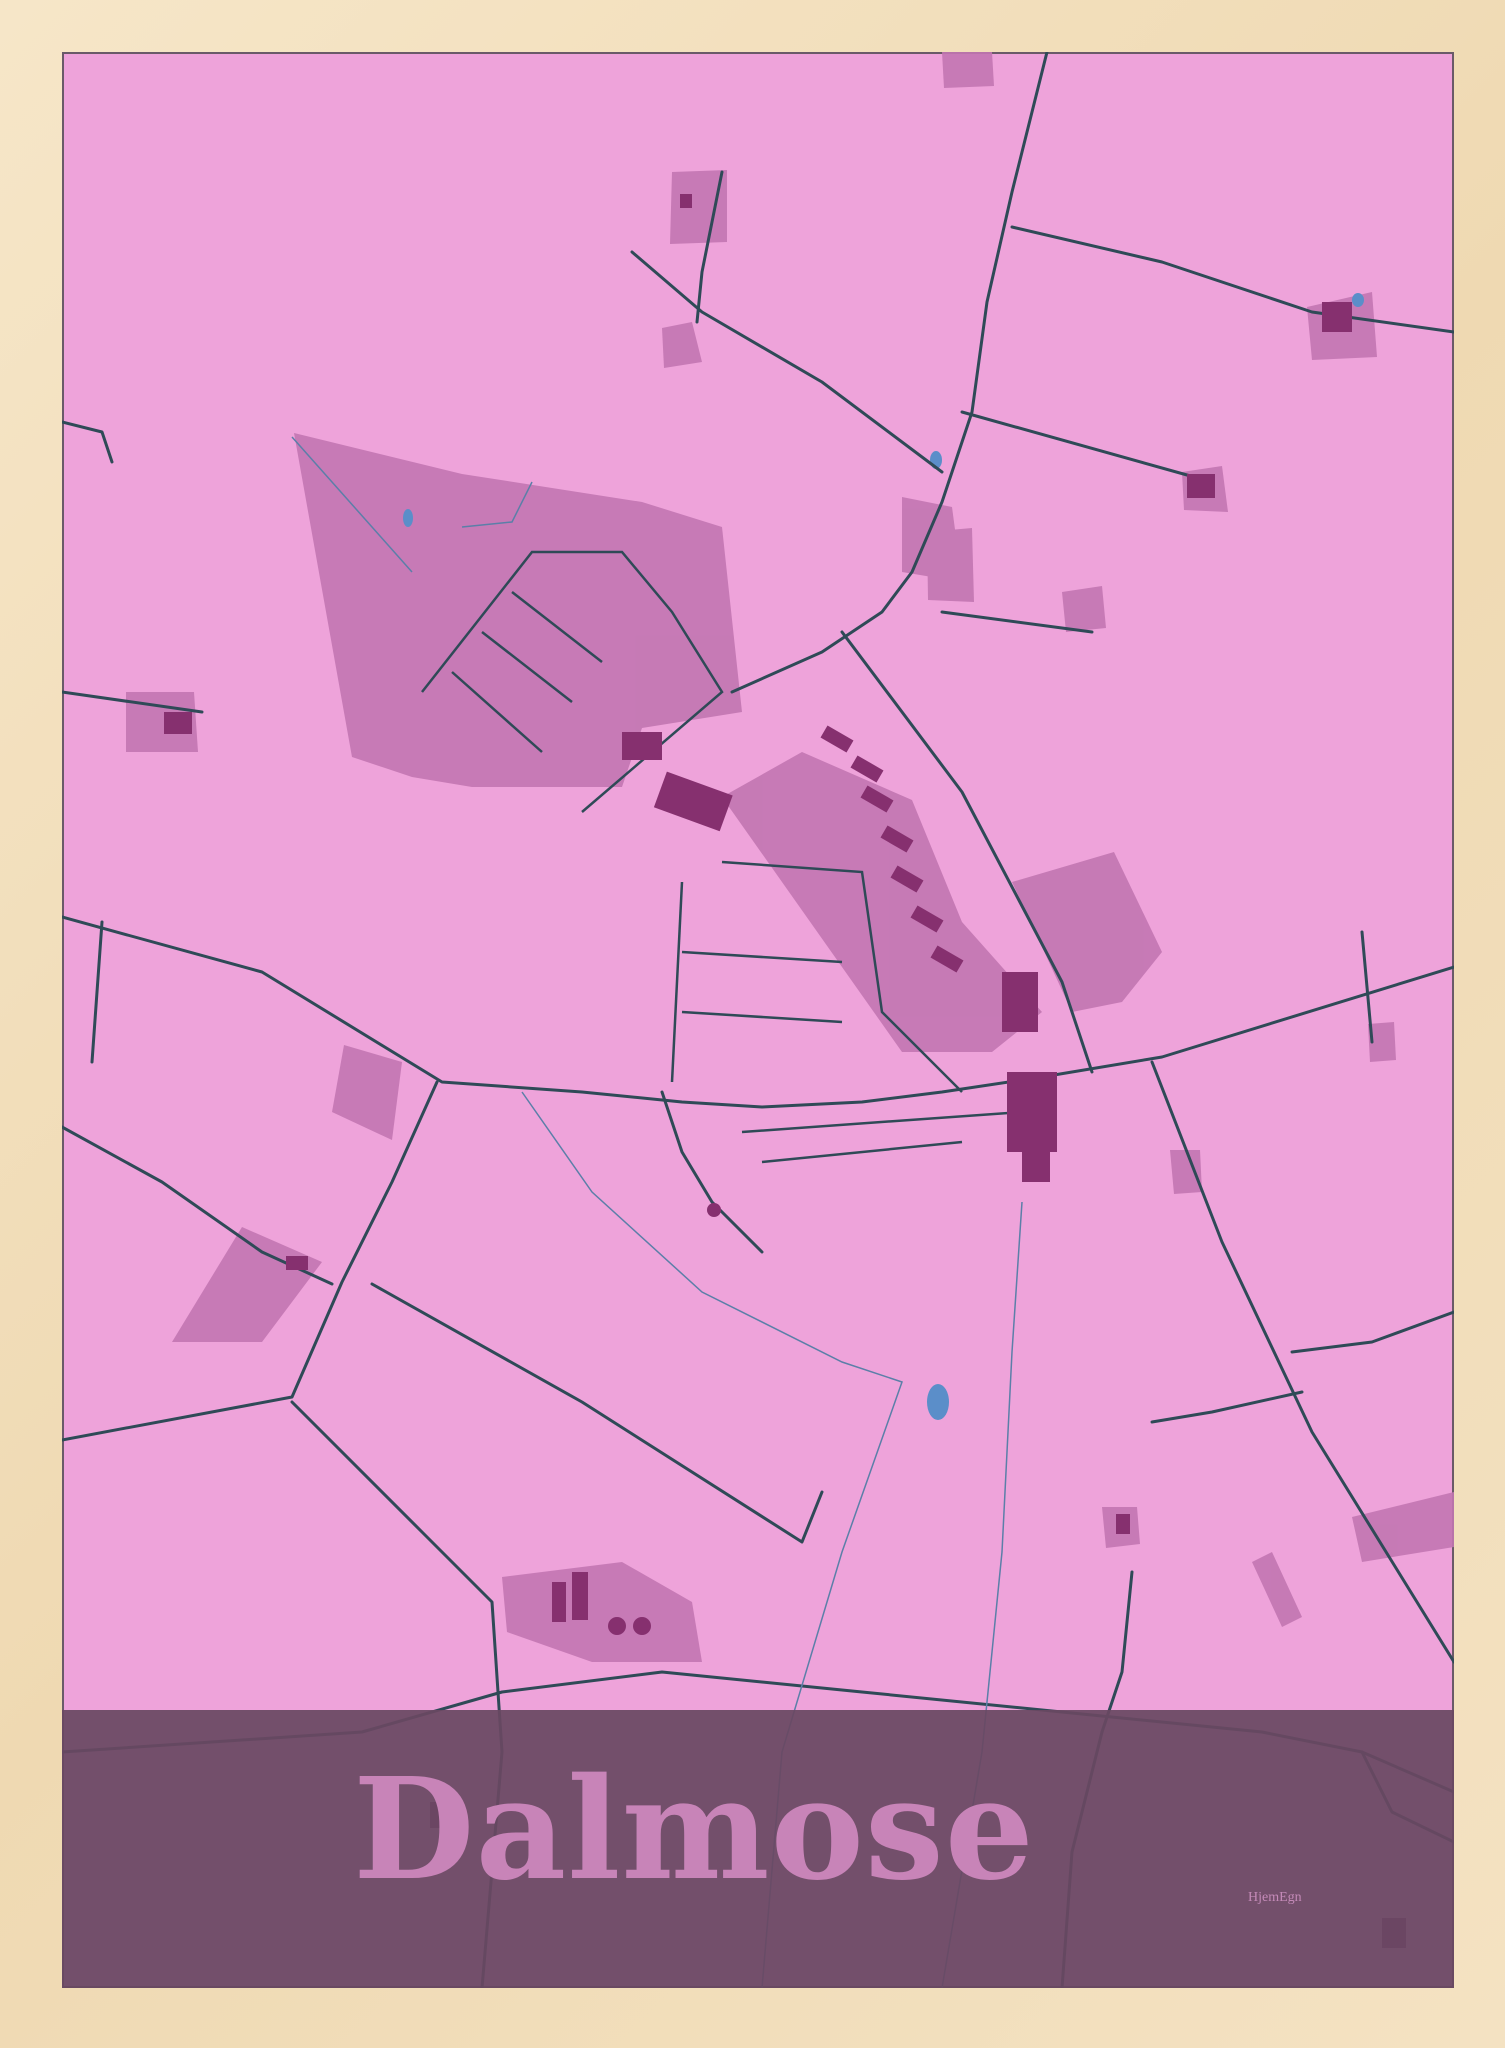  Describe the element at coordinates (1123, 1524) in the screenshot. I see `building-farm-f` at that location.